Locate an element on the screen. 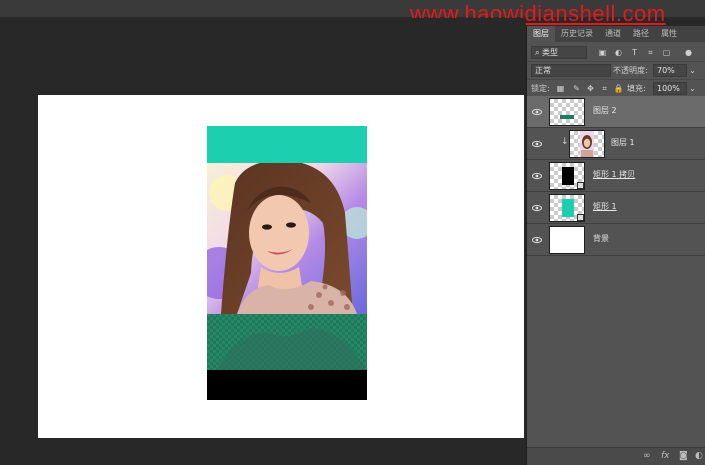 Image resolution: width=705 pixels, height=465 pixels. panel-tab-bar: 图层 历史记录 通道 路径 属性 is located at coordinates (616, 34).